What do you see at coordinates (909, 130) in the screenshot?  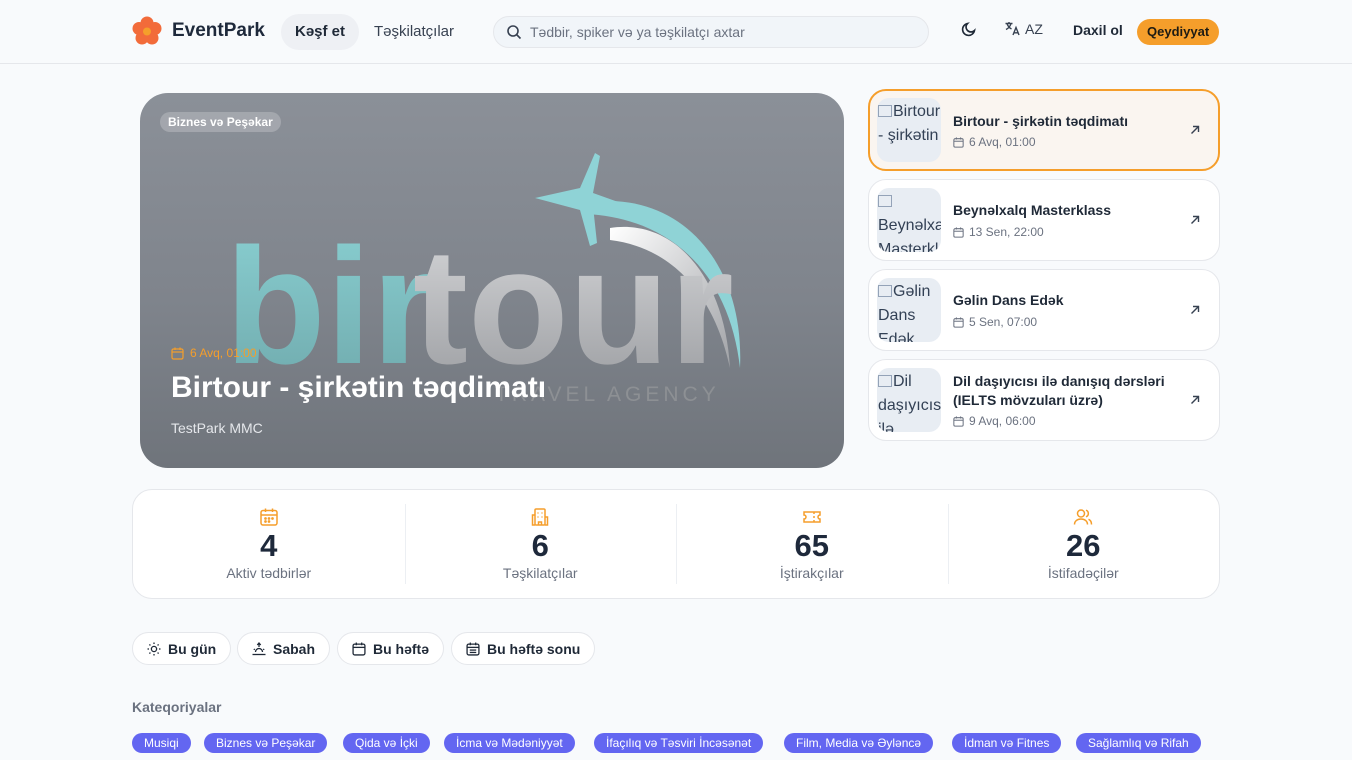 I see `event-thumbnail: Birtour - şirkətin` at bounding box center [909, 130].